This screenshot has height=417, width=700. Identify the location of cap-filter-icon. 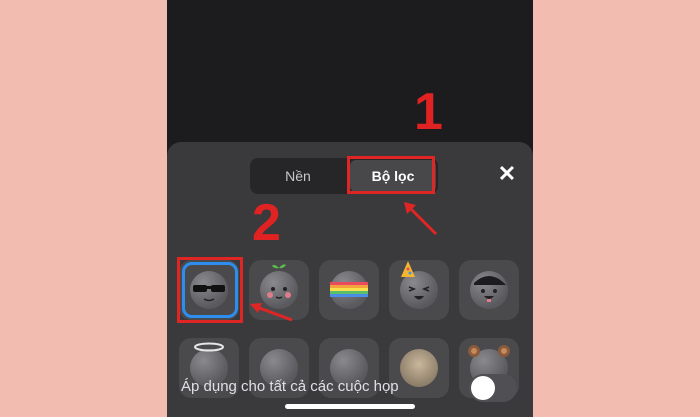
(489, 290).